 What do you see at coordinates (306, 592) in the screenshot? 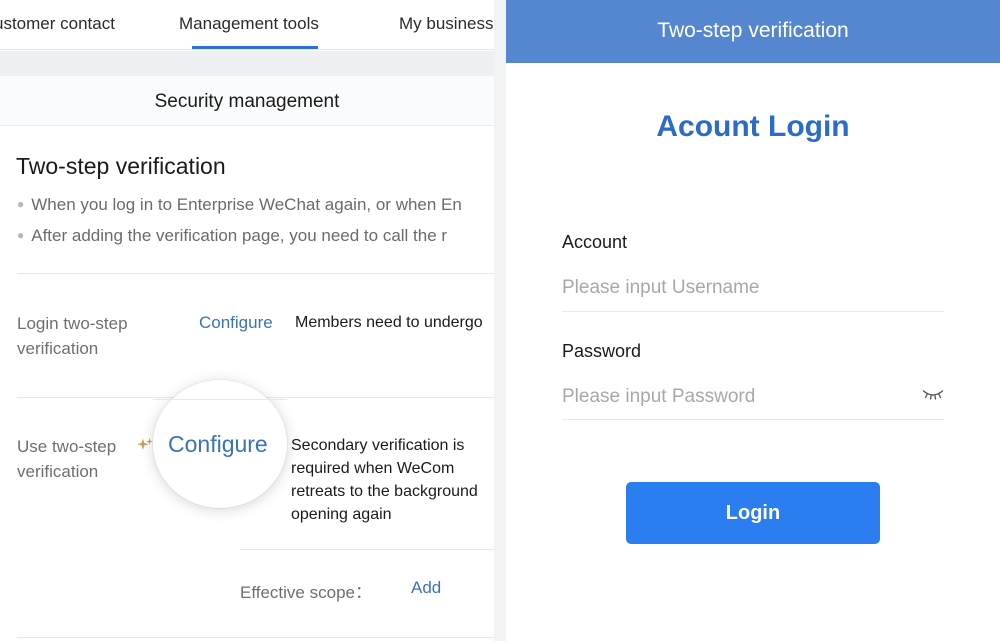
I see `effective-scope-label: Effective scope：` at bounding box center [306, 592].